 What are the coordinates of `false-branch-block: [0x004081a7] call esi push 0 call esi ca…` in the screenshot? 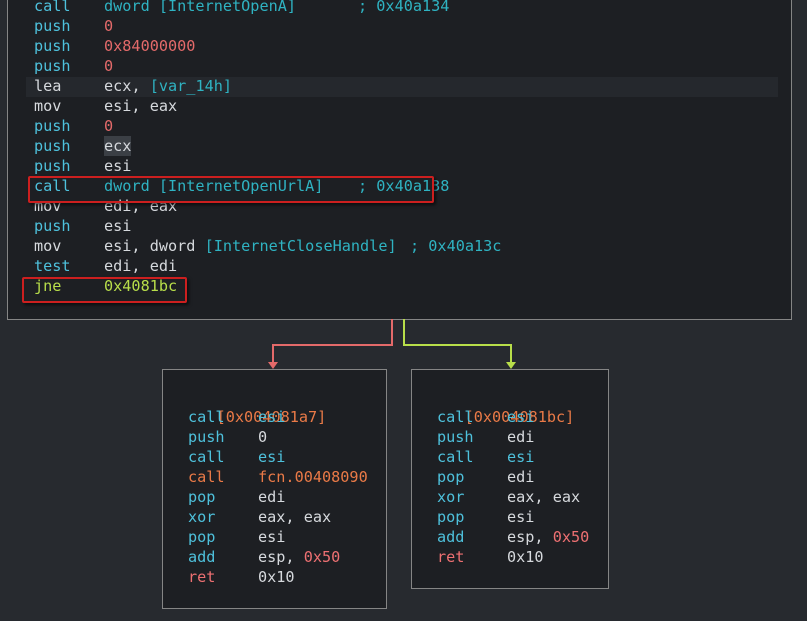 It's located at (274, 489).